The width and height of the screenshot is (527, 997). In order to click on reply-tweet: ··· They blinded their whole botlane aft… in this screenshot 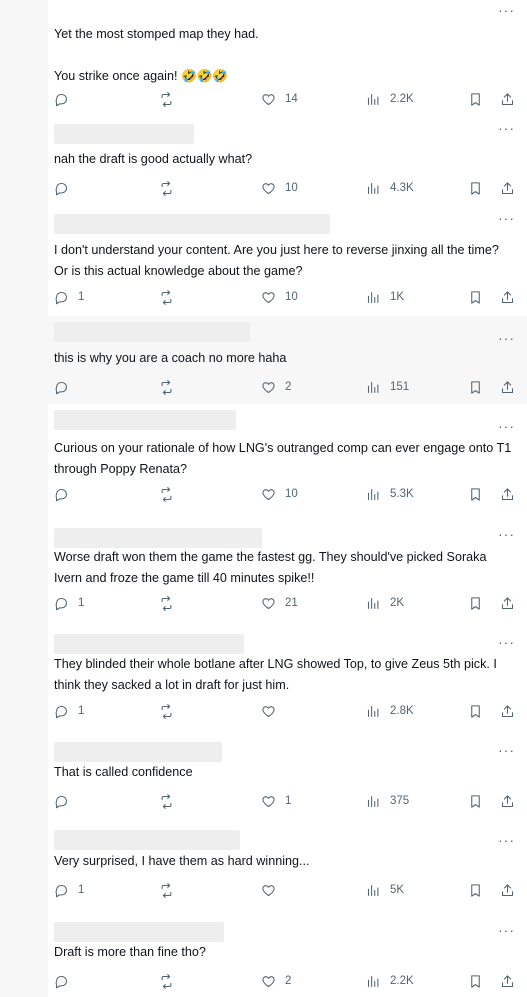, I will do `click(287, 675)`.